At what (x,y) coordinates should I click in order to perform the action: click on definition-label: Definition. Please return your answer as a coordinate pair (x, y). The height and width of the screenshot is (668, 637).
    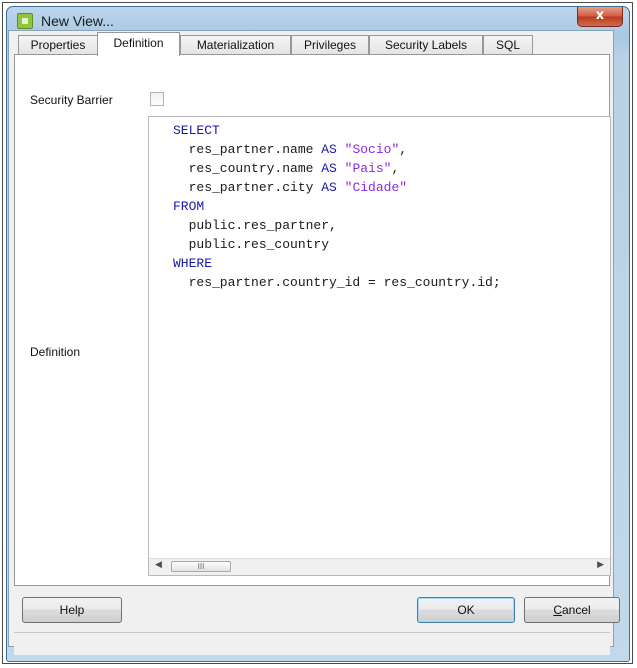
    Looking at the image, I should click on (55, 352).